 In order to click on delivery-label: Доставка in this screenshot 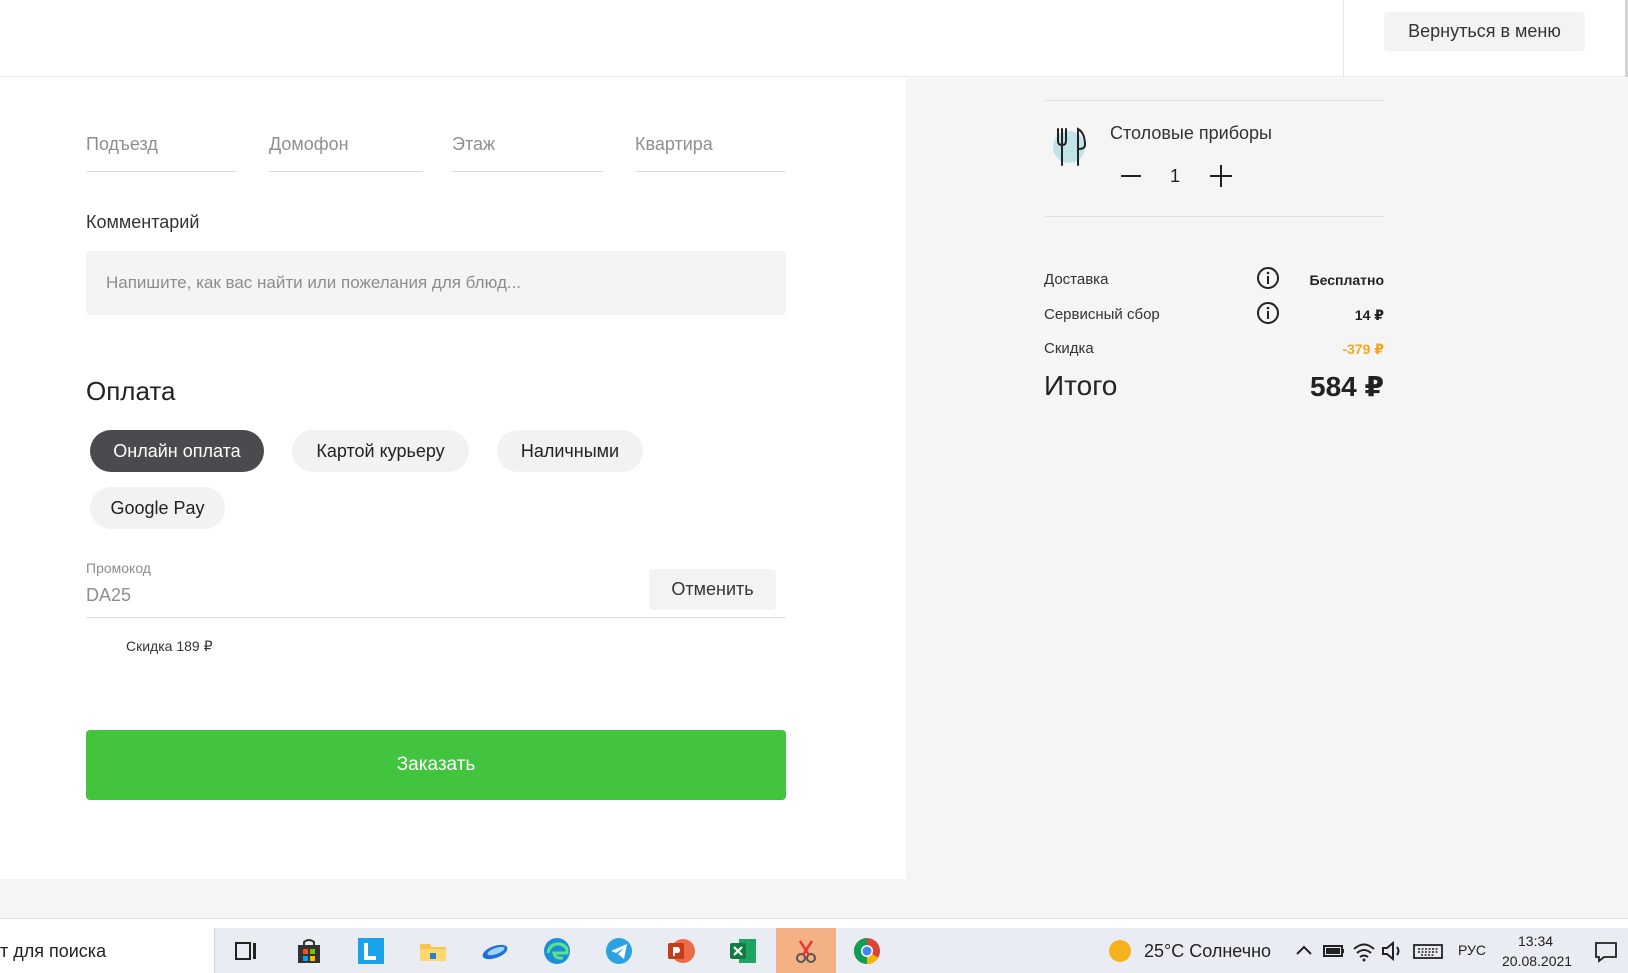, I will do `click(1076, 279)`.